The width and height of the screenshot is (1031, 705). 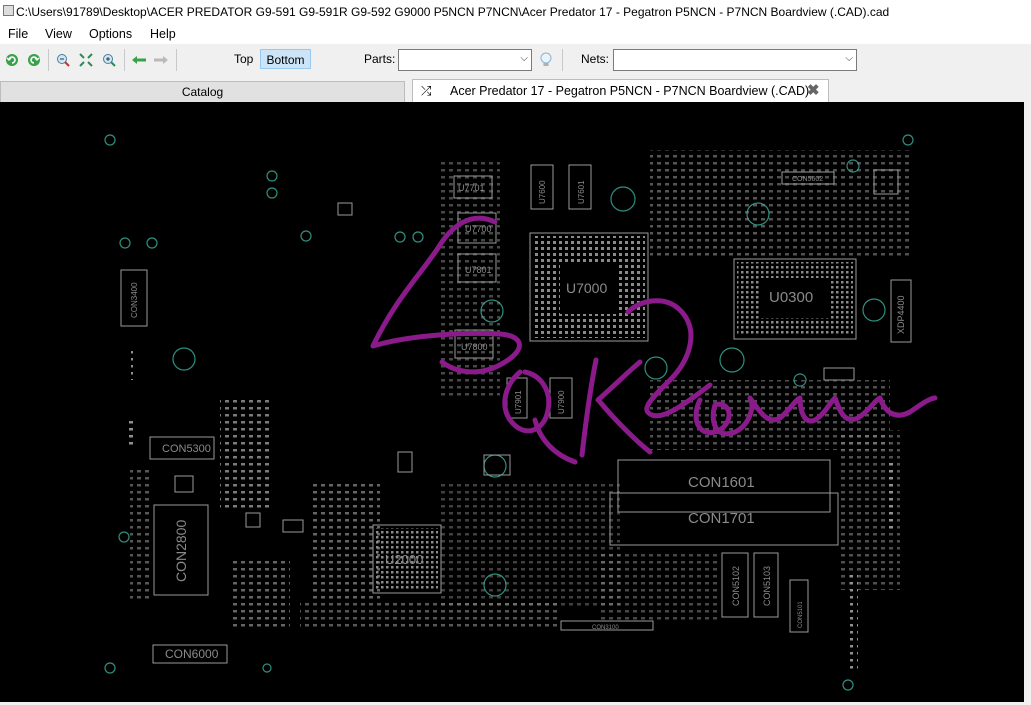 What do you see at coordinates (161, 60) in the screenshot?
I see `forward-arrow-icon` at bounding box center [161, 60].